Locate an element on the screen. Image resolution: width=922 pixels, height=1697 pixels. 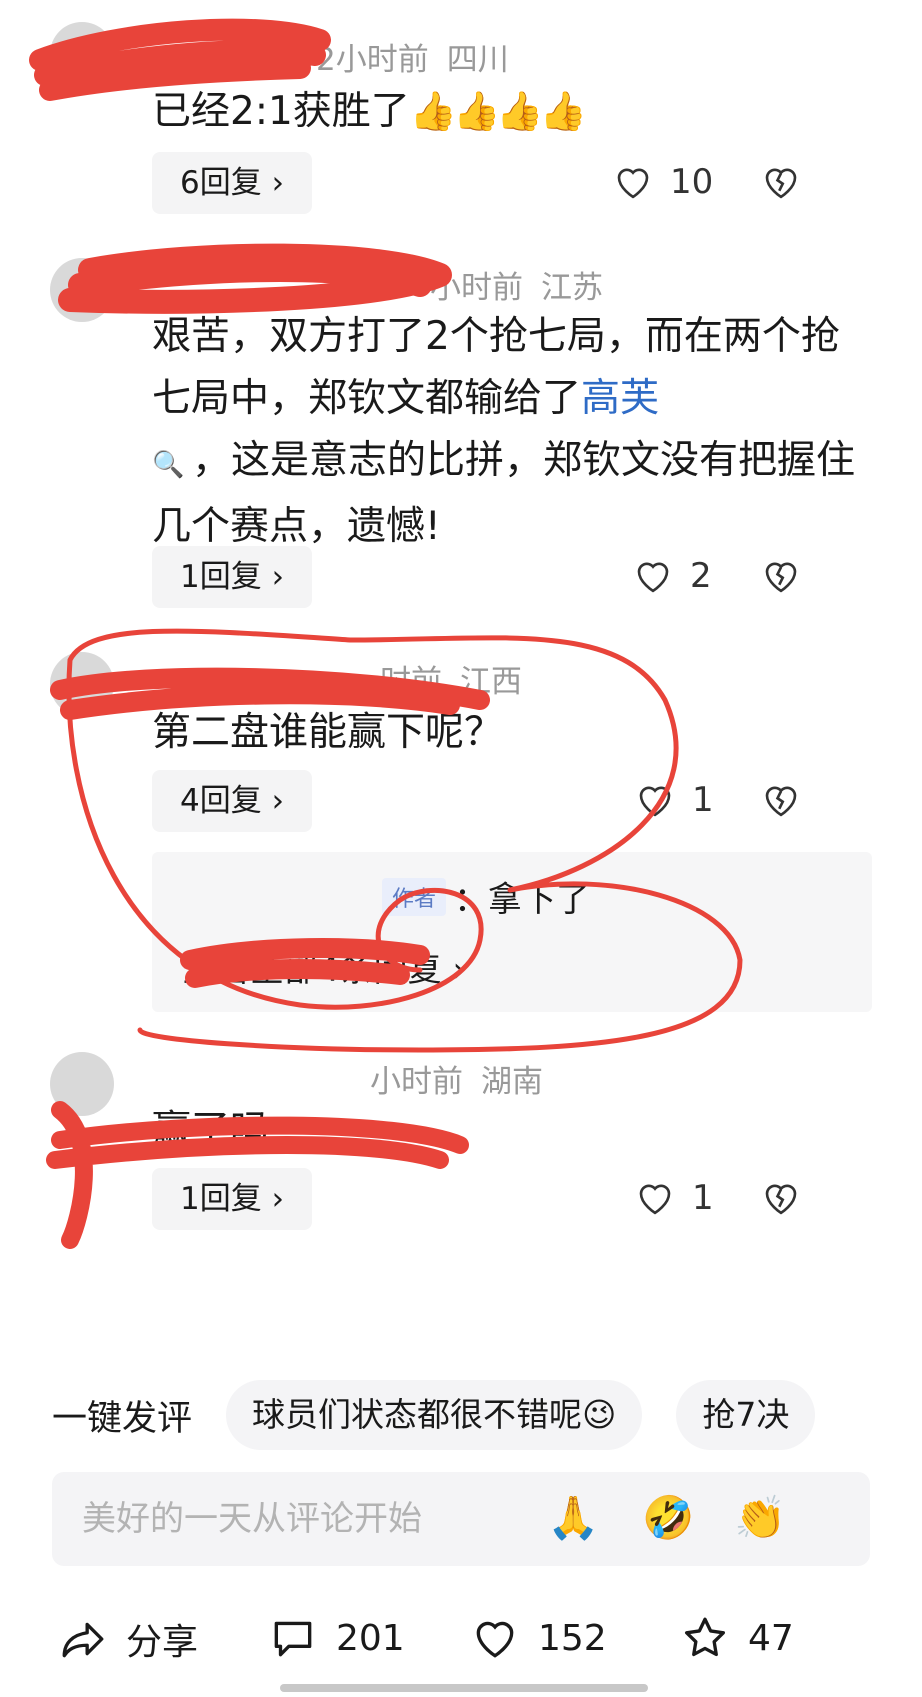
quick-comment-chip: 球员们状态都很不错呢😉 is located at coordinates (434, 1415).